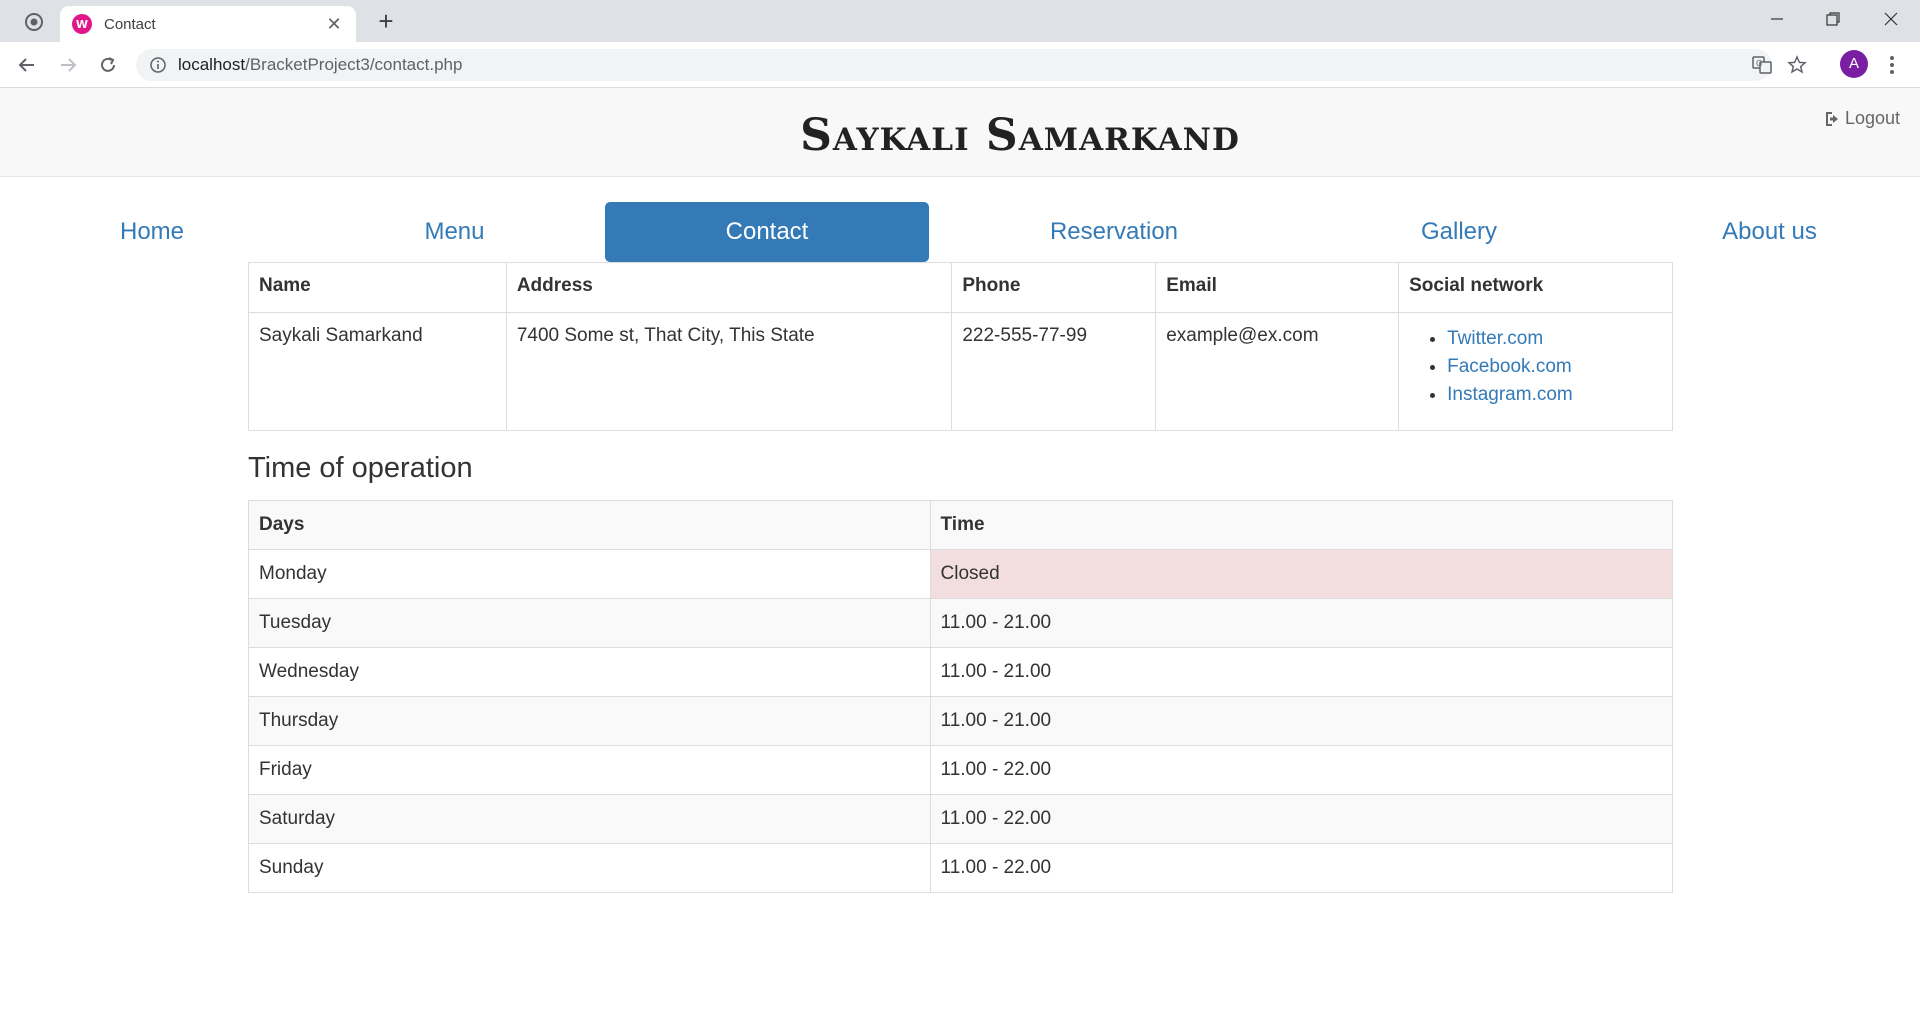 The image size is (1920, 1028). What do you see at coordinates (1832, 118) in the screenshot?
I see `logout-icon` at bounding box center [1832, 118].